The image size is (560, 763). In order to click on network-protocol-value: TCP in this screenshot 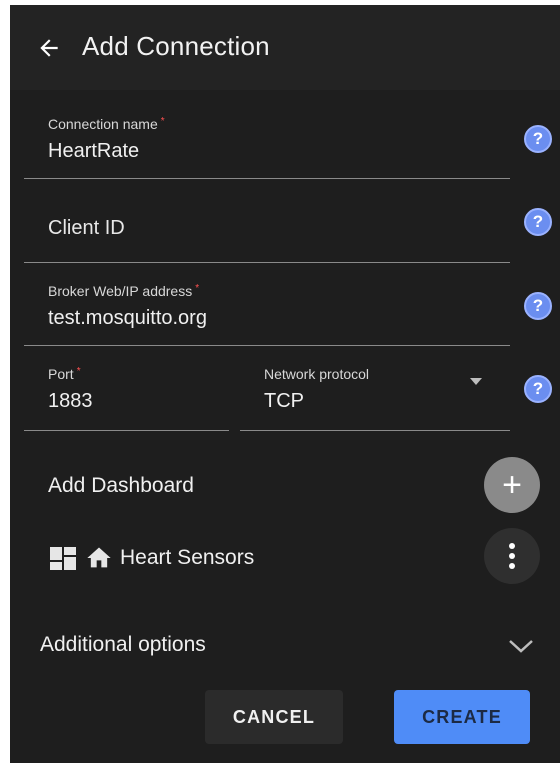, I will do `click(284, 401)`.